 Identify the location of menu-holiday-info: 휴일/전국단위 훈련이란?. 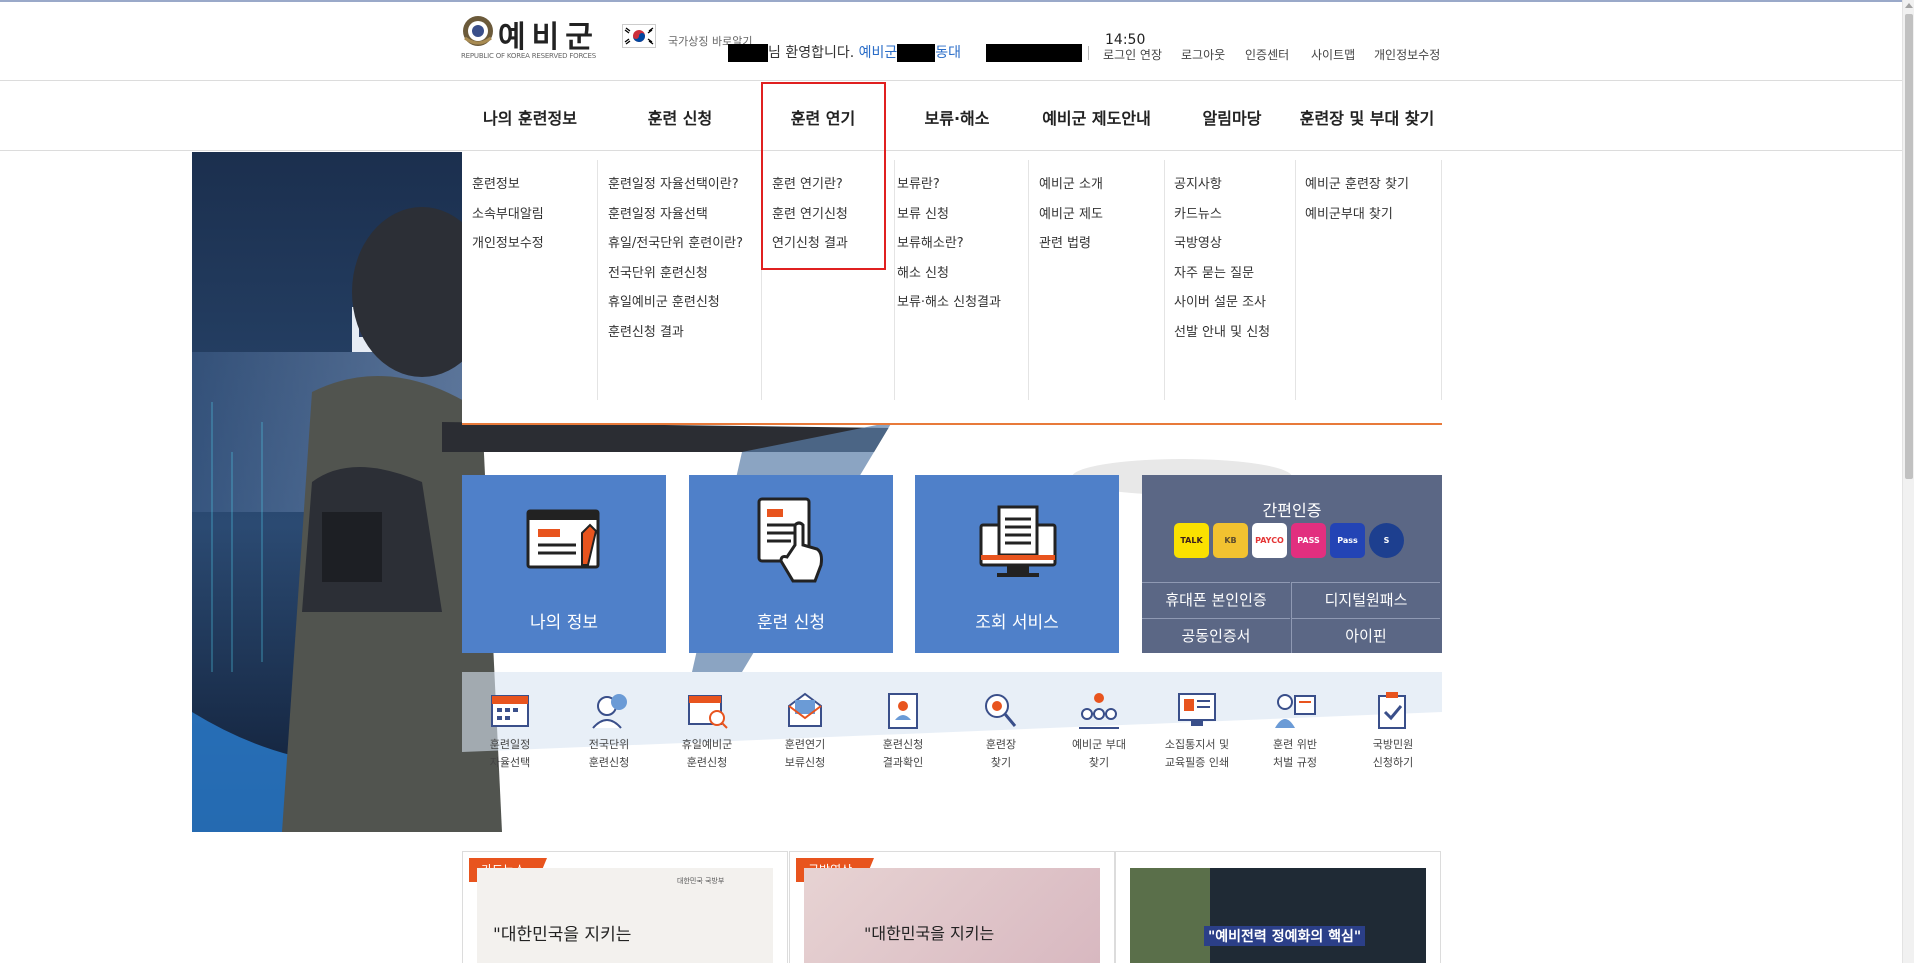
(675, 244).